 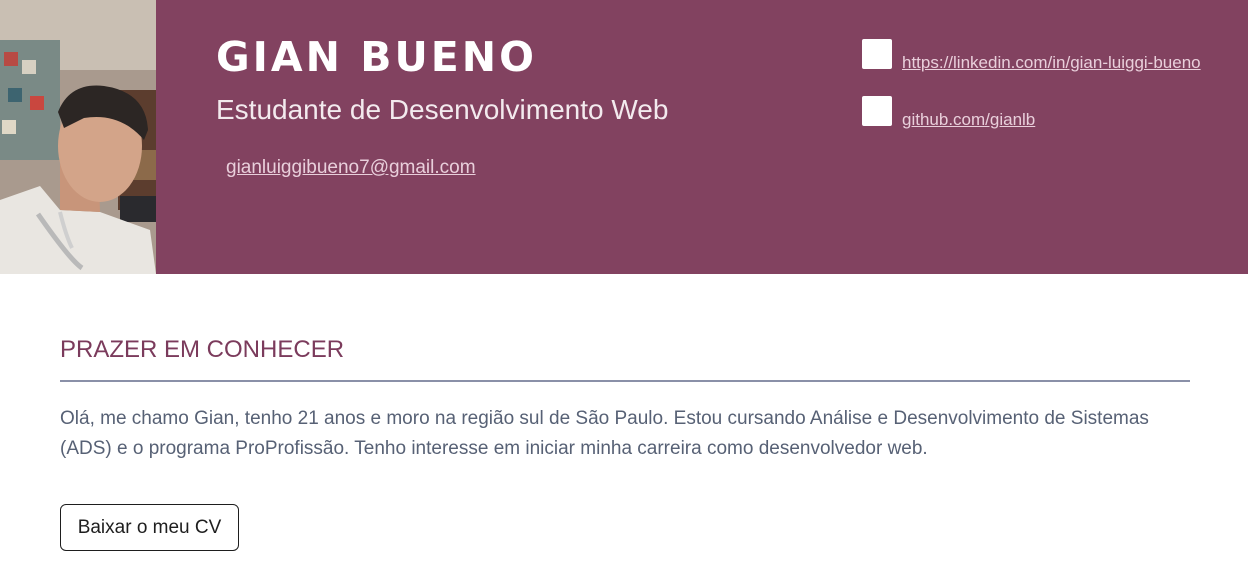 I want to click on github-link-row: github.com/gianlb, so click(x=948, y=113).